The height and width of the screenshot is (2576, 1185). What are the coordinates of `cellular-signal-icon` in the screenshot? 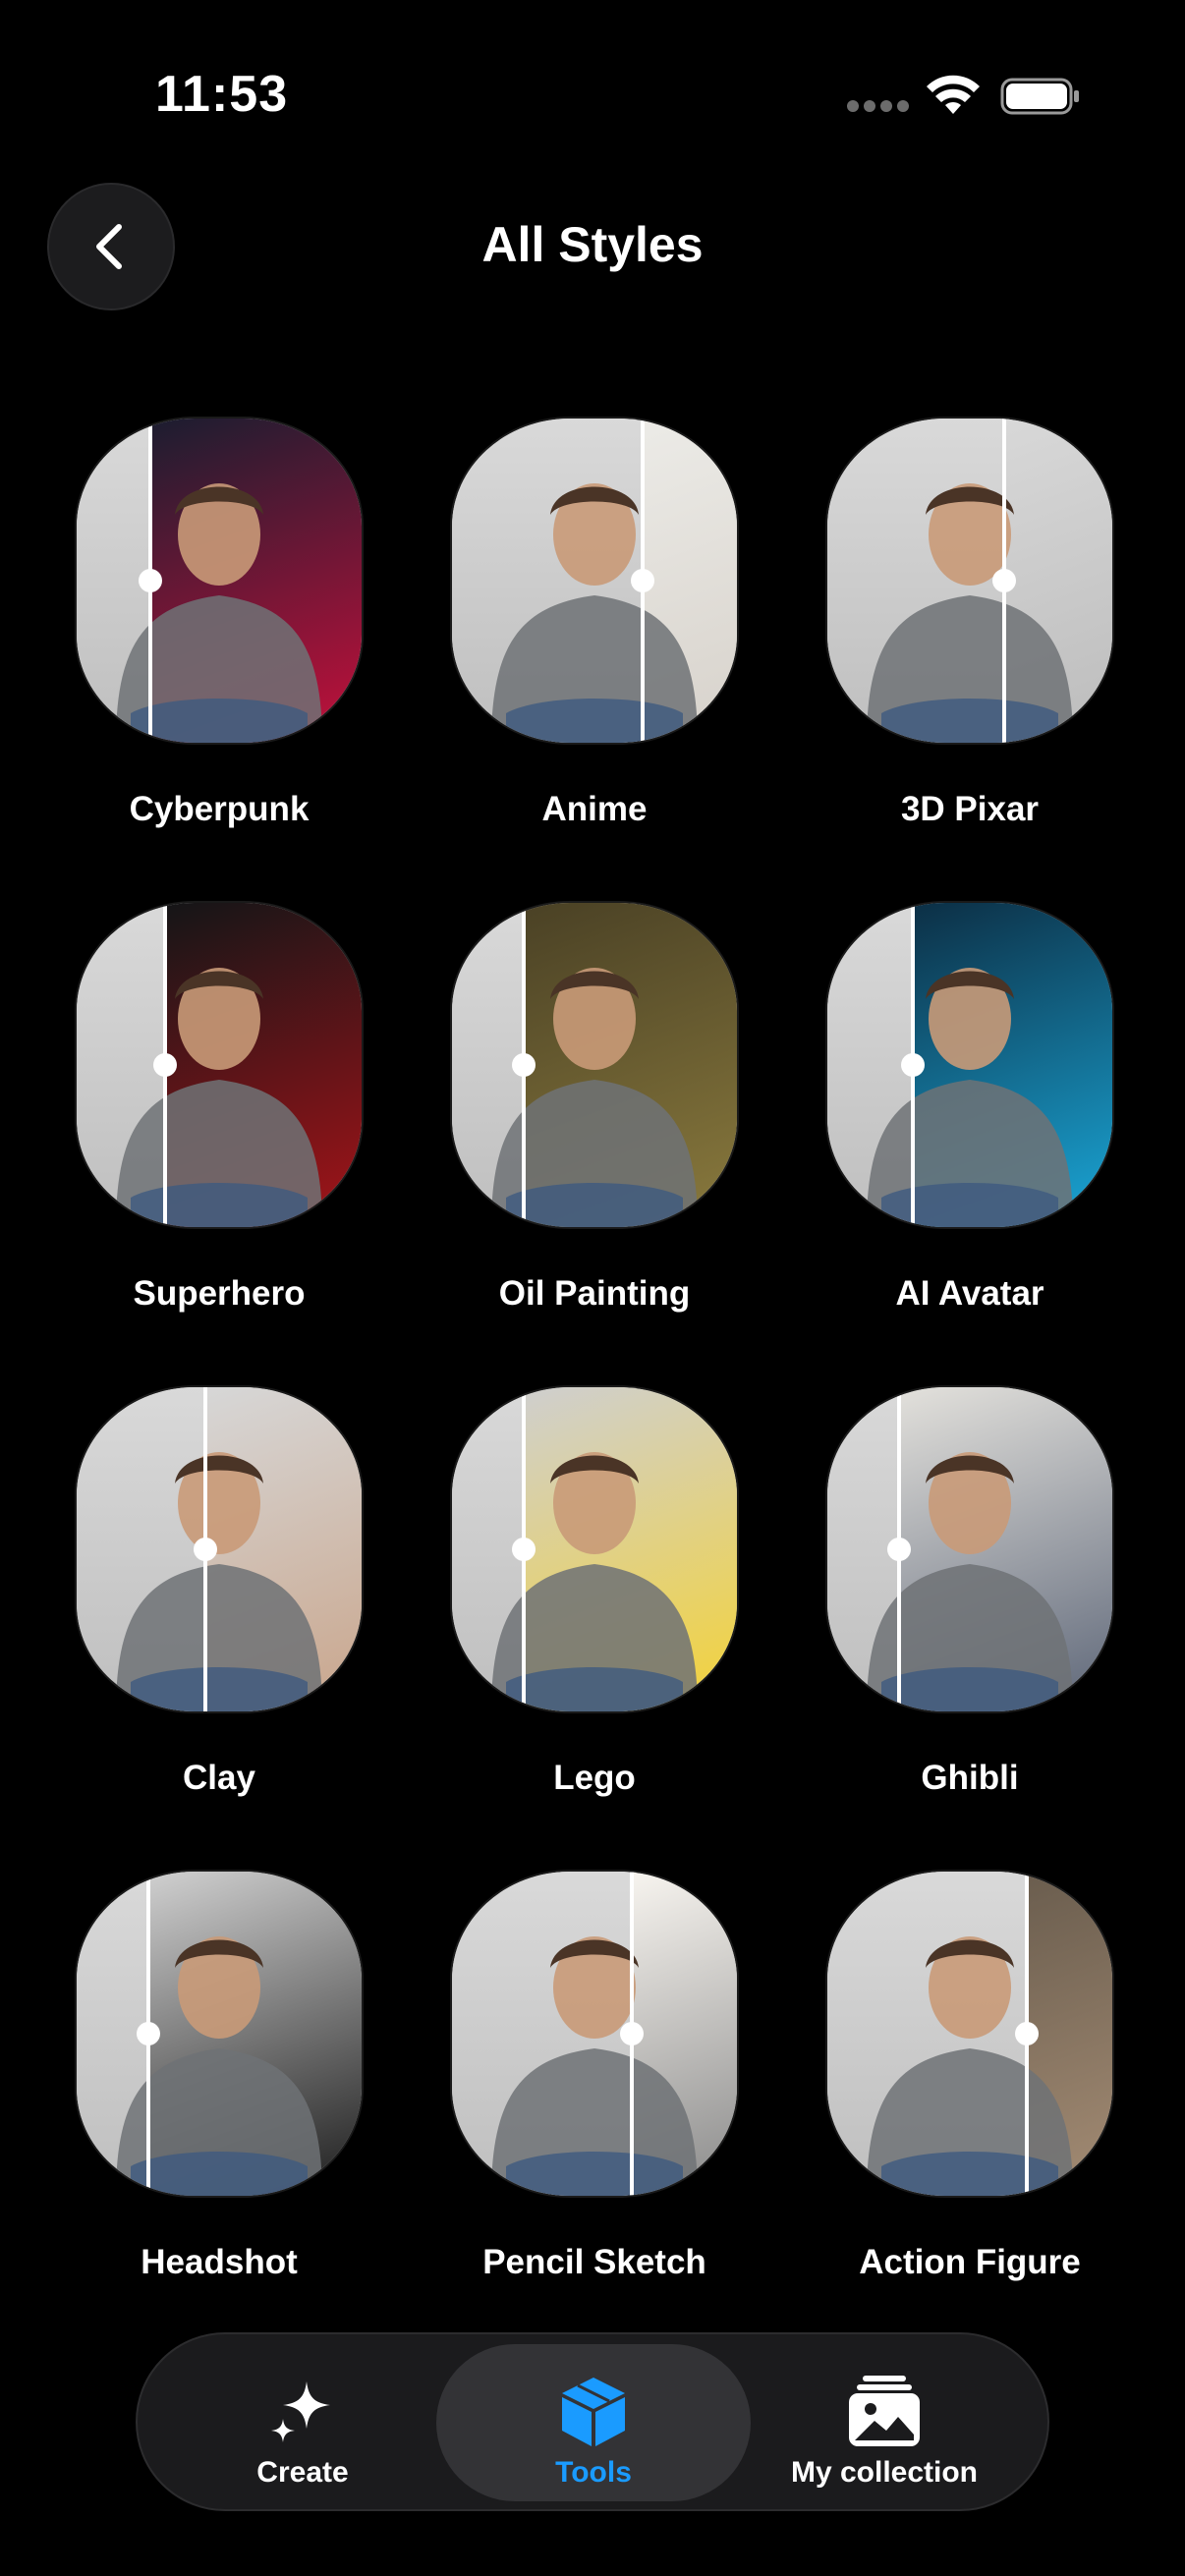 It's located at (879, 107).